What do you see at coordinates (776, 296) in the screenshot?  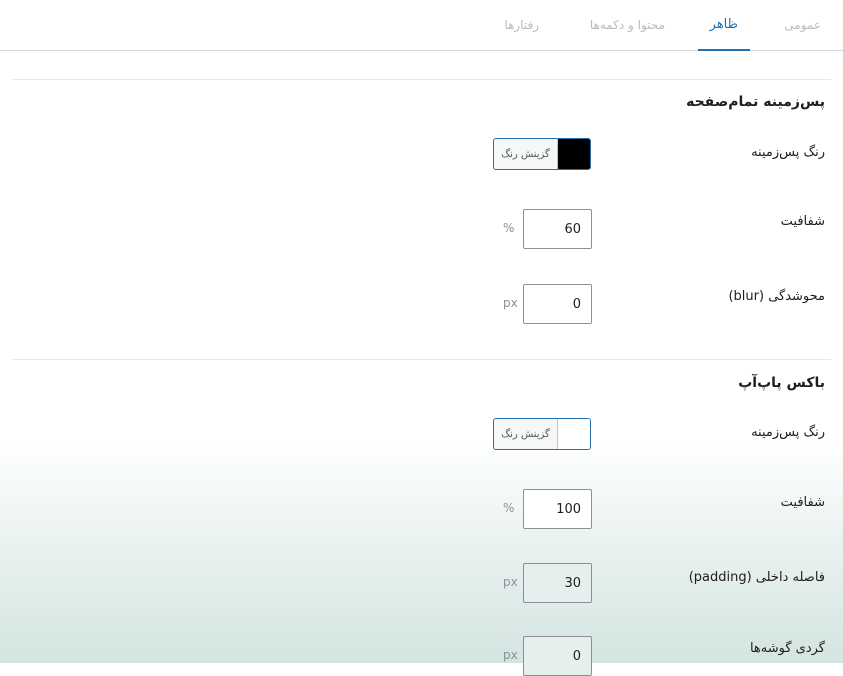 I see `overlay-blur-label: محوشدگی (blur)` at bounding box center [776, 296].